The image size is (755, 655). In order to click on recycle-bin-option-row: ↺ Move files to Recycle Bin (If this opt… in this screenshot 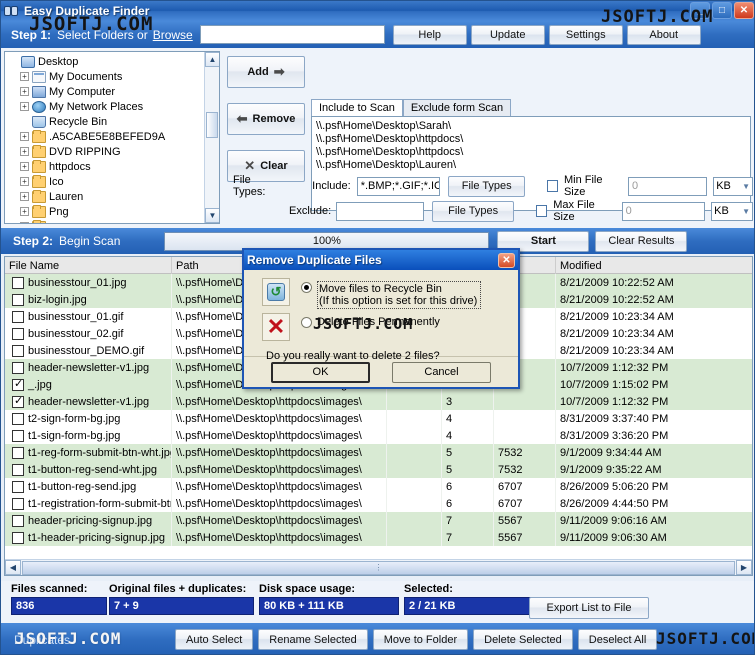, I will do `click(390, 293)`.